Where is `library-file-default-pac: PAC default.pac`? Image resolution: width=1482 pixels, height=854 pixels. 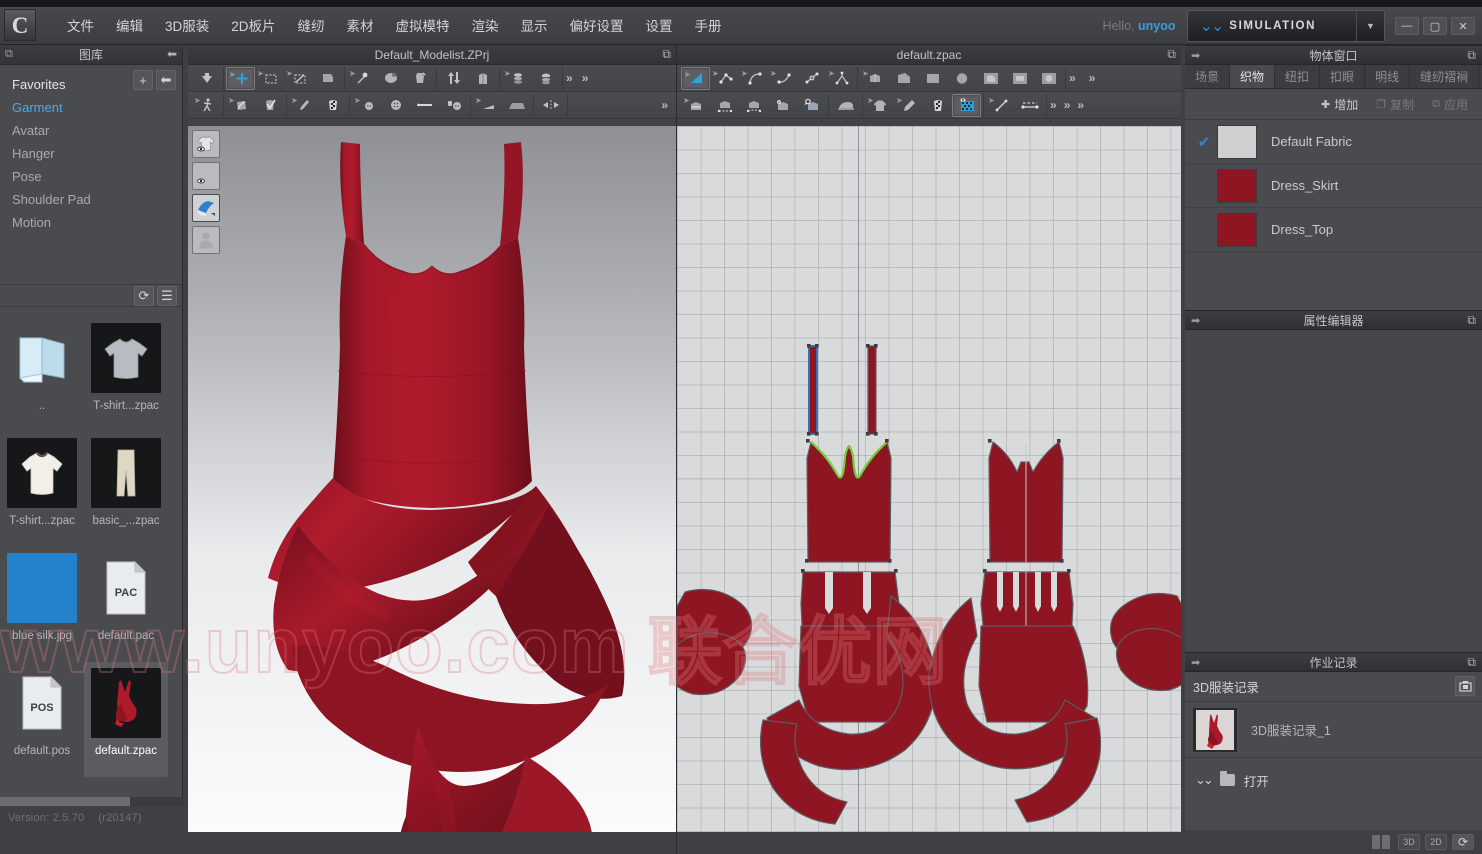
library-file-default-pac: PAC default.pac is located at coordinates (126, 604).